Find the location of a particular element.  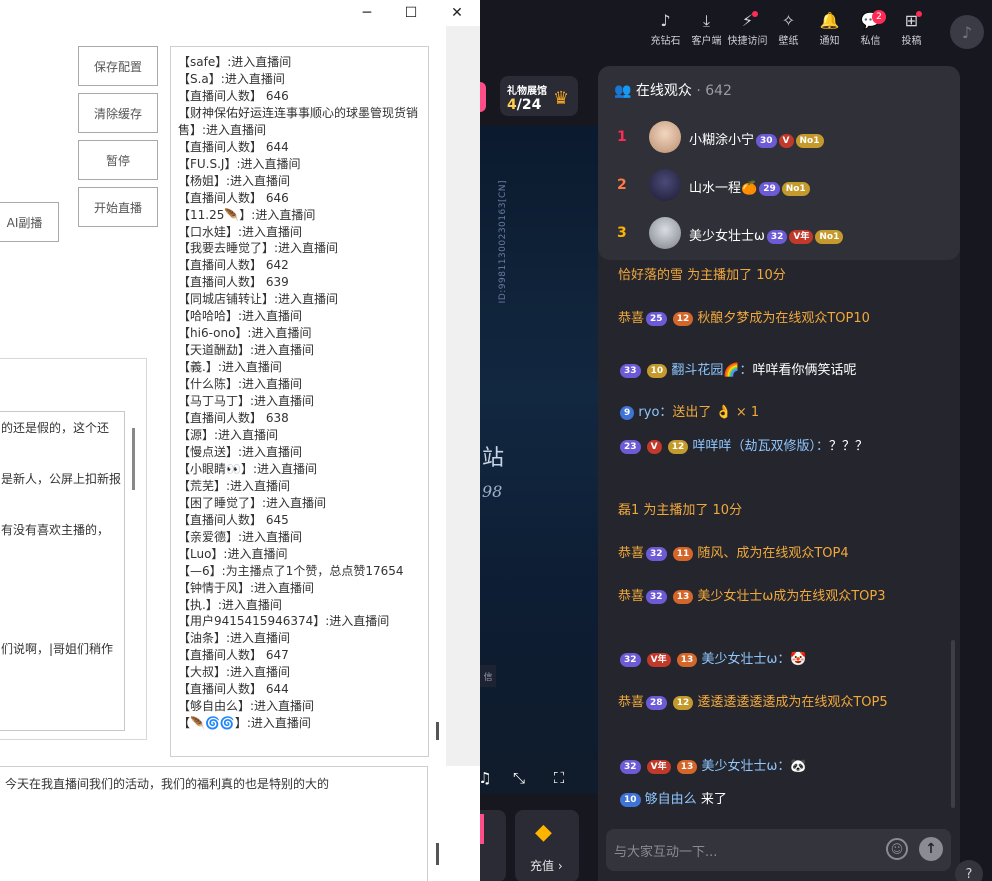

start-live-button: 开始直播 is located at coordinates (118, 207).